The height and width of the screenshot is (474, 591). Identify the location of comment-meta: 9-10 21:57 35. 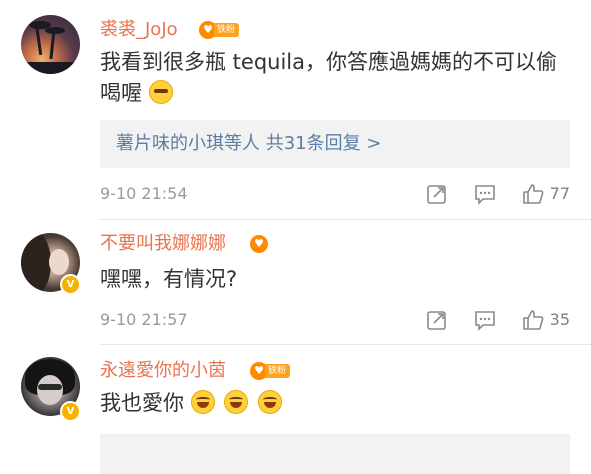
(335, 320).